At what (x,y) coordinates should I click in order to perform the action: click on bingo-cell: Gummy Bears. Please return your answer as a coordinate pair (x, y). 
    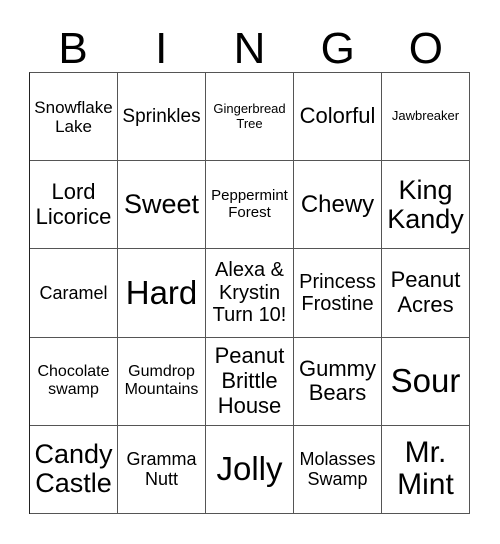
    Looking at the image, I should click on (338, 381).